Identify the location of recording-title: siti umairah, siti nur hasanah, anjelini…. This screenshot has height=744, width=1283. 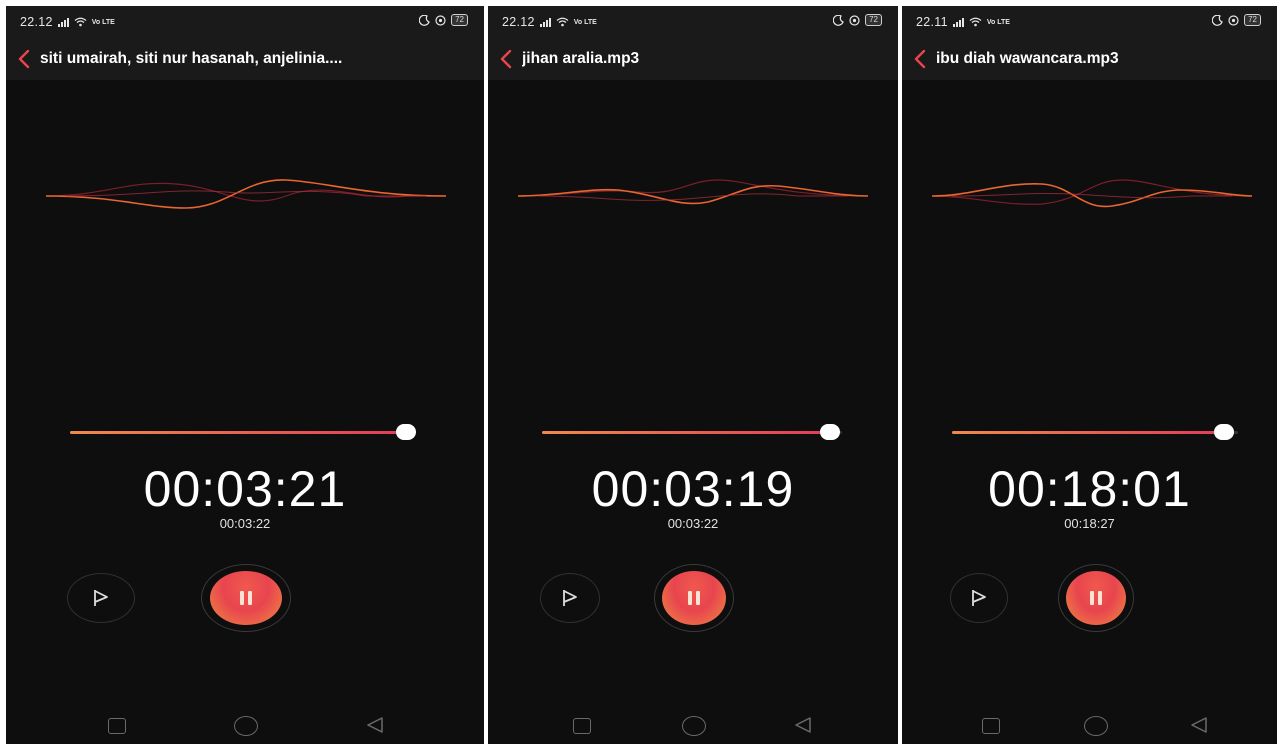
(191, 58).